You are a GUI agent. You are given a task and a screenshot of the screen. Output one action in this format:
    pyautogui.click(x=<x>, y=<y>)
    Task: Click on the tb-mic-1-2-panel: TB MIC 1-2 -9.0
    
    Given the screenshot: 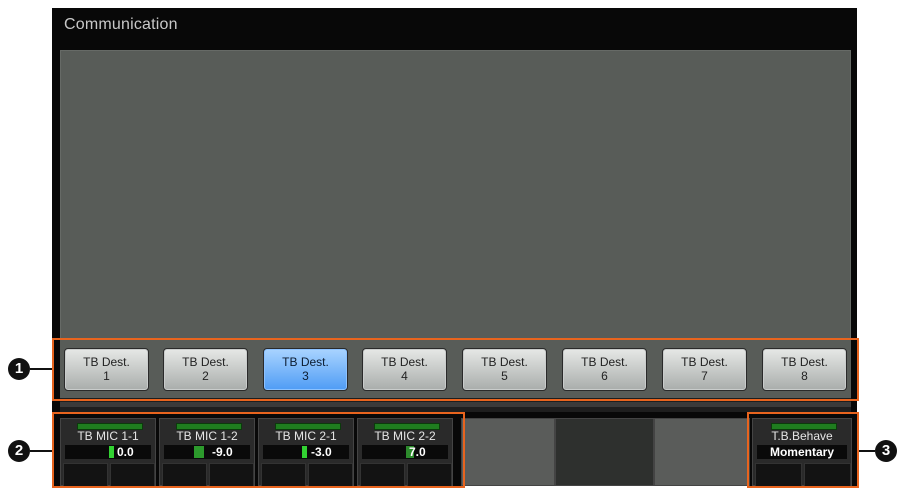 What is the action you would take?
    pyautogui.click(x=207, y=452)
    